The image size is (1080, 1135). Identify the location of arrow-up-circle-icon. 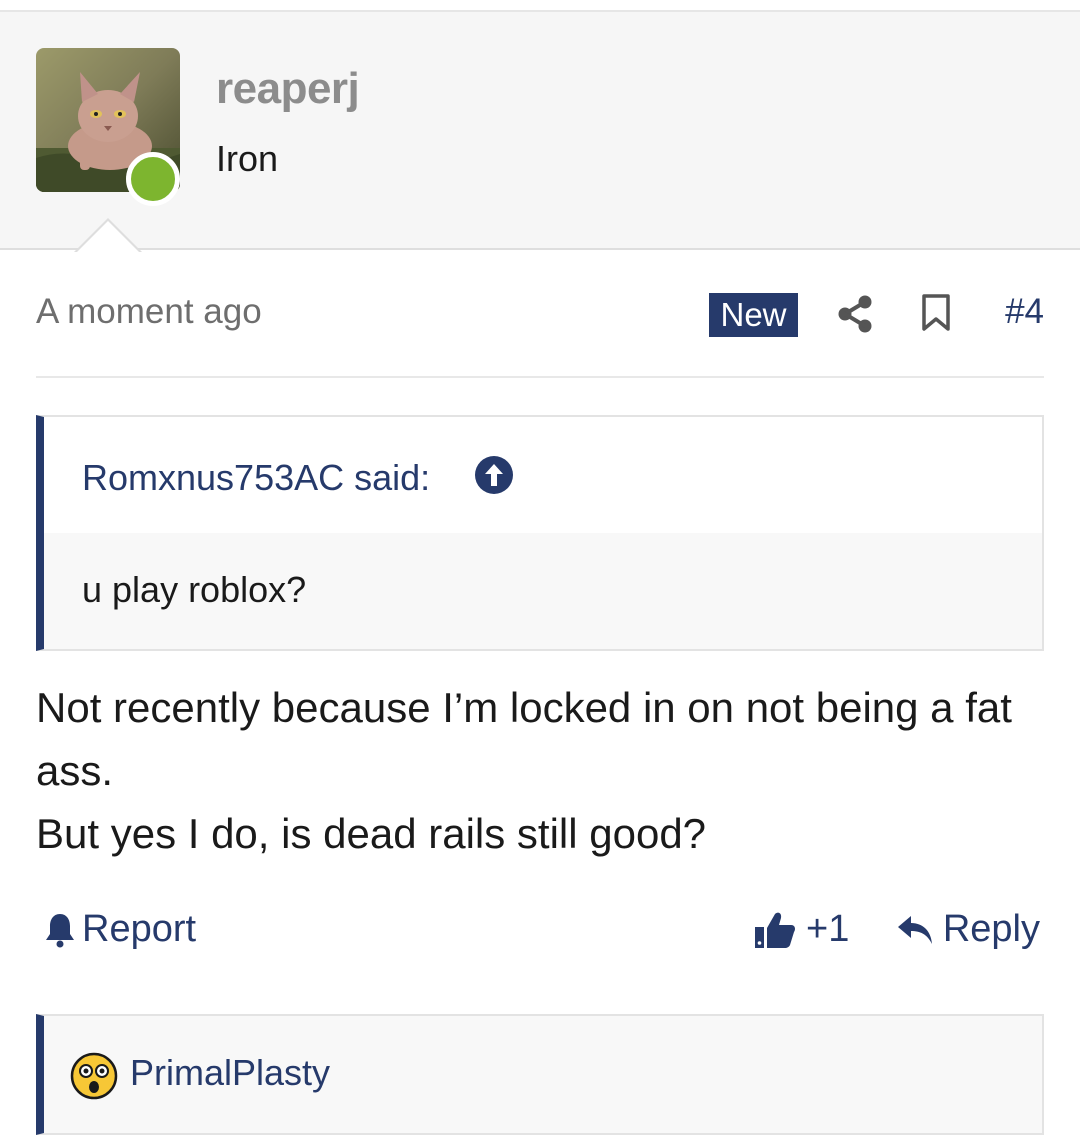
(494, 475).